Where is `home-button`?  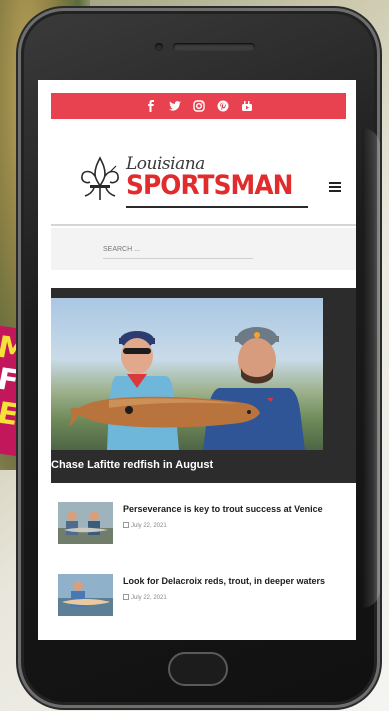 home-button is located at coordinates (198, 669).